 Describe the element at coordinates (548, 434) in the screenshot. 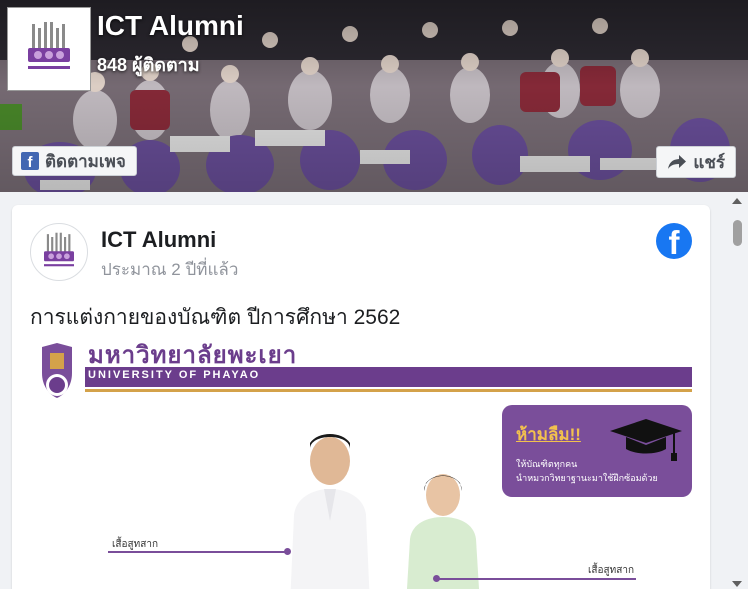

I see `notice-title: ห้ามลืม!!` at that location.